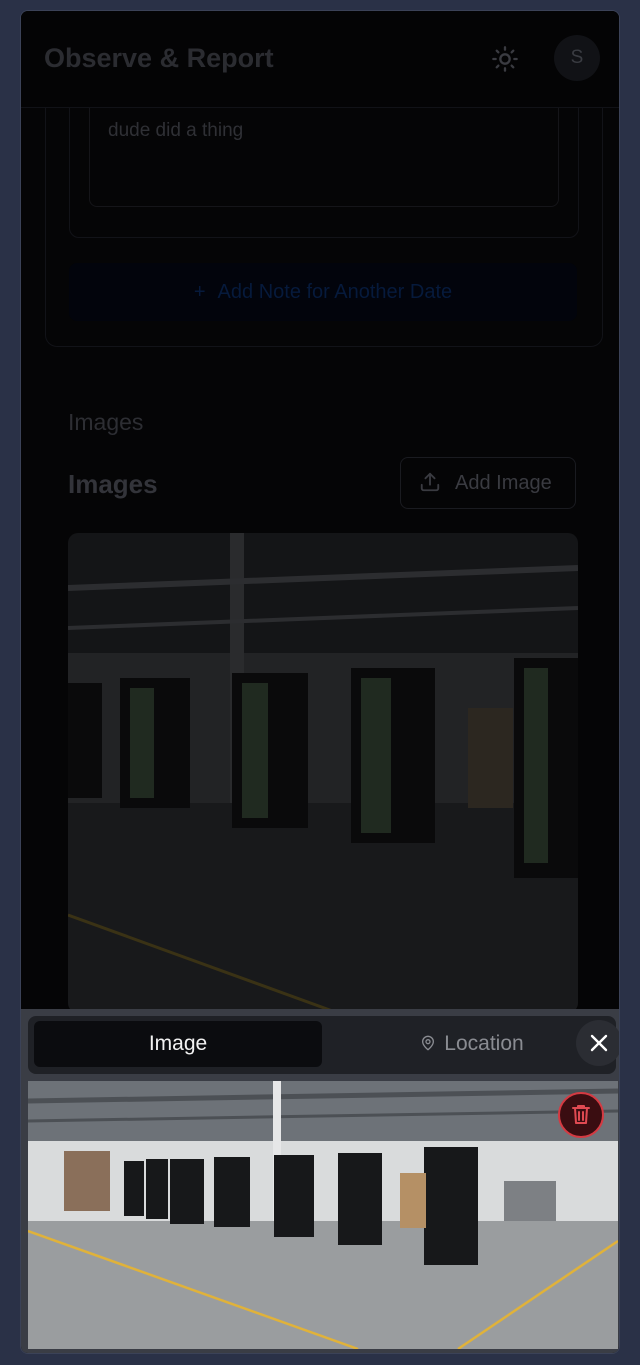  What do you see at coordinates (577, 58) in the screenshot?
I see `avatar: S` at bounding box center [577, 58].